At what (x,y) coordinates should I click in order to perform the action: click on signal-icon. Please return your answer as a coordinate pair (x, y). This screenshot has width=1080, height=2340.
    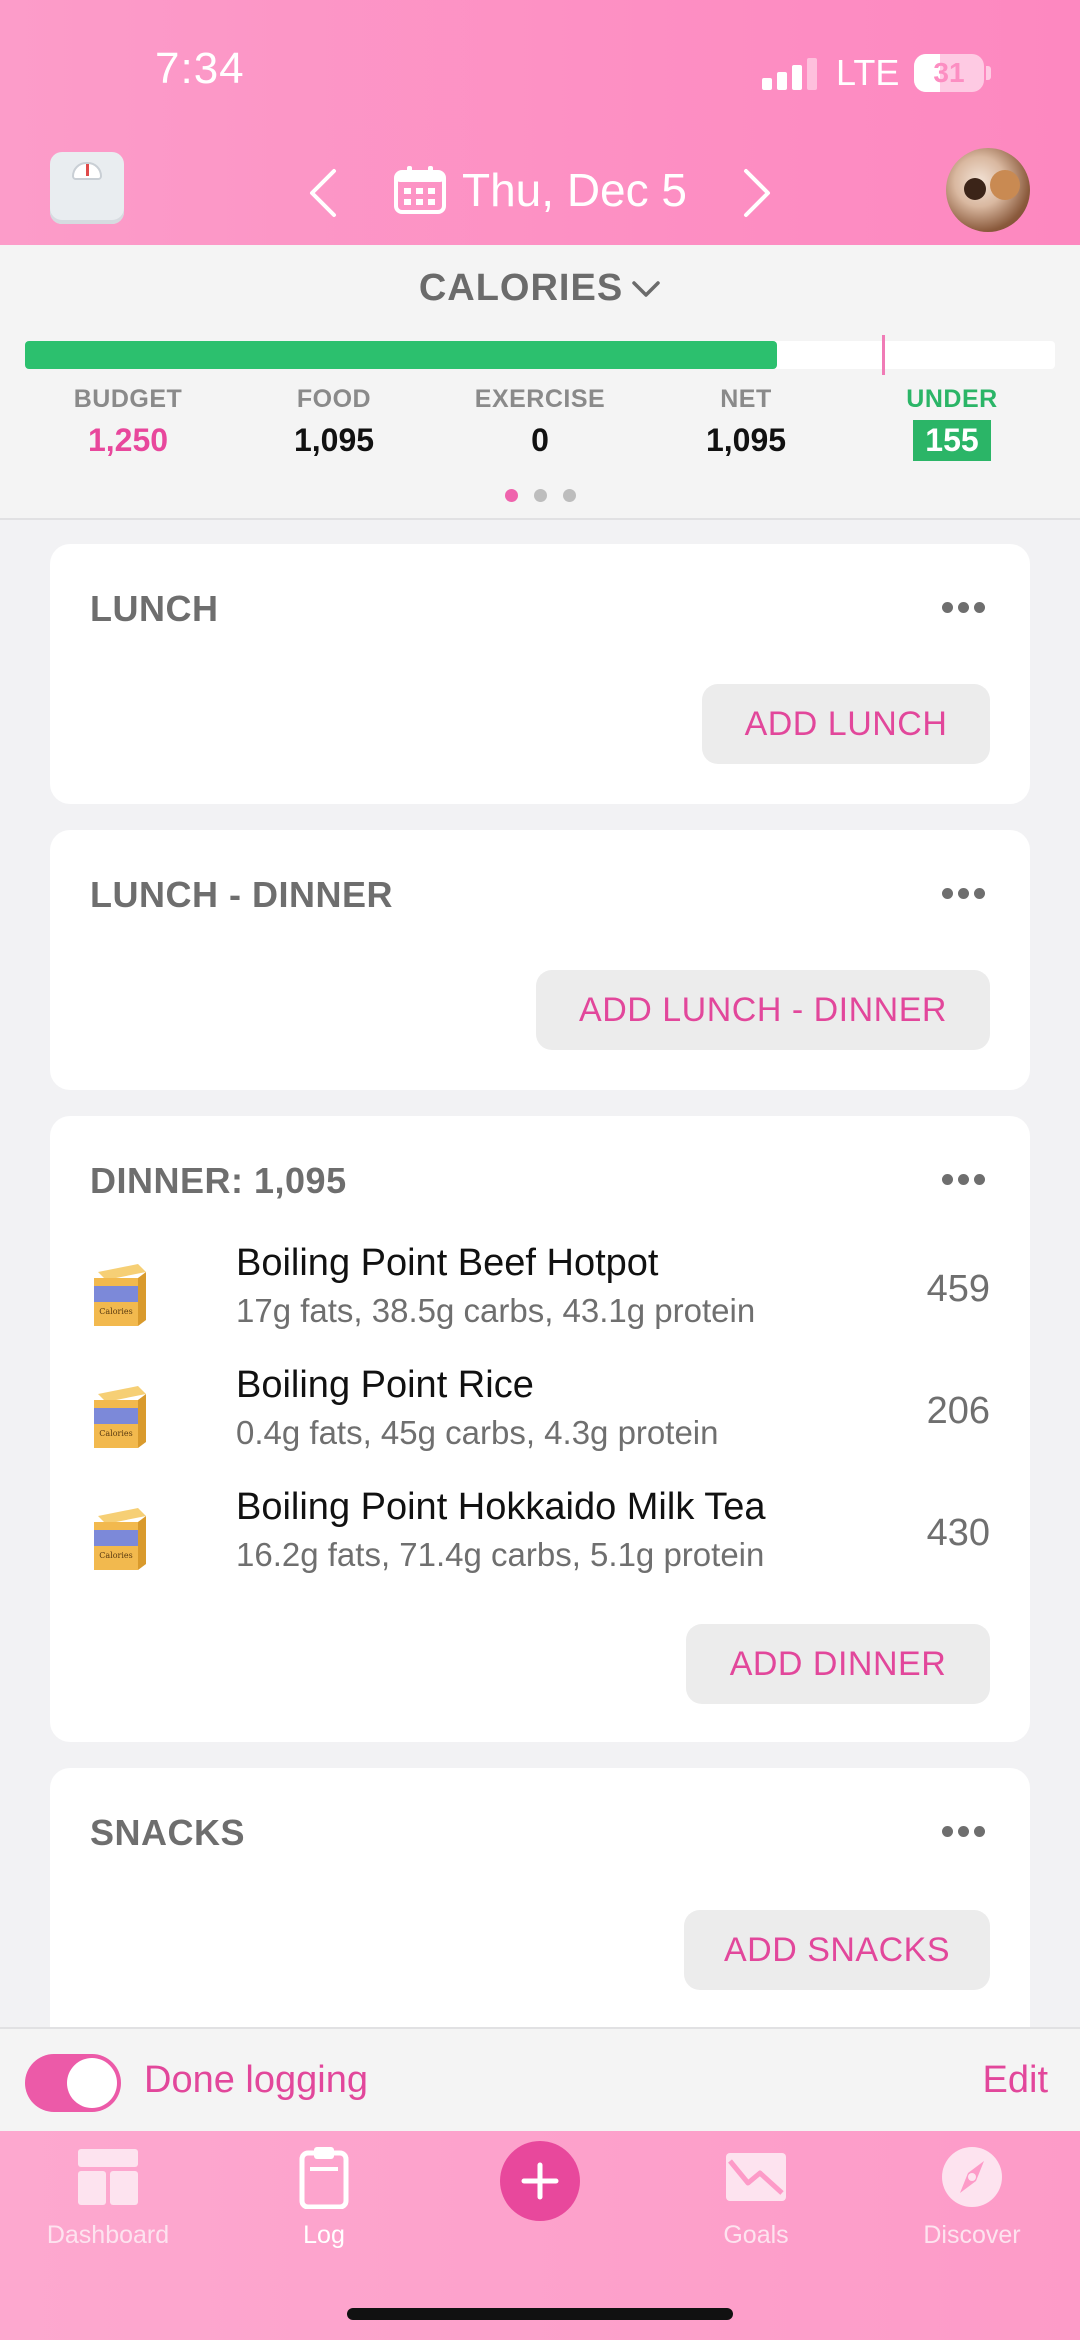
    Looking at the image, I should click on (791, 74).